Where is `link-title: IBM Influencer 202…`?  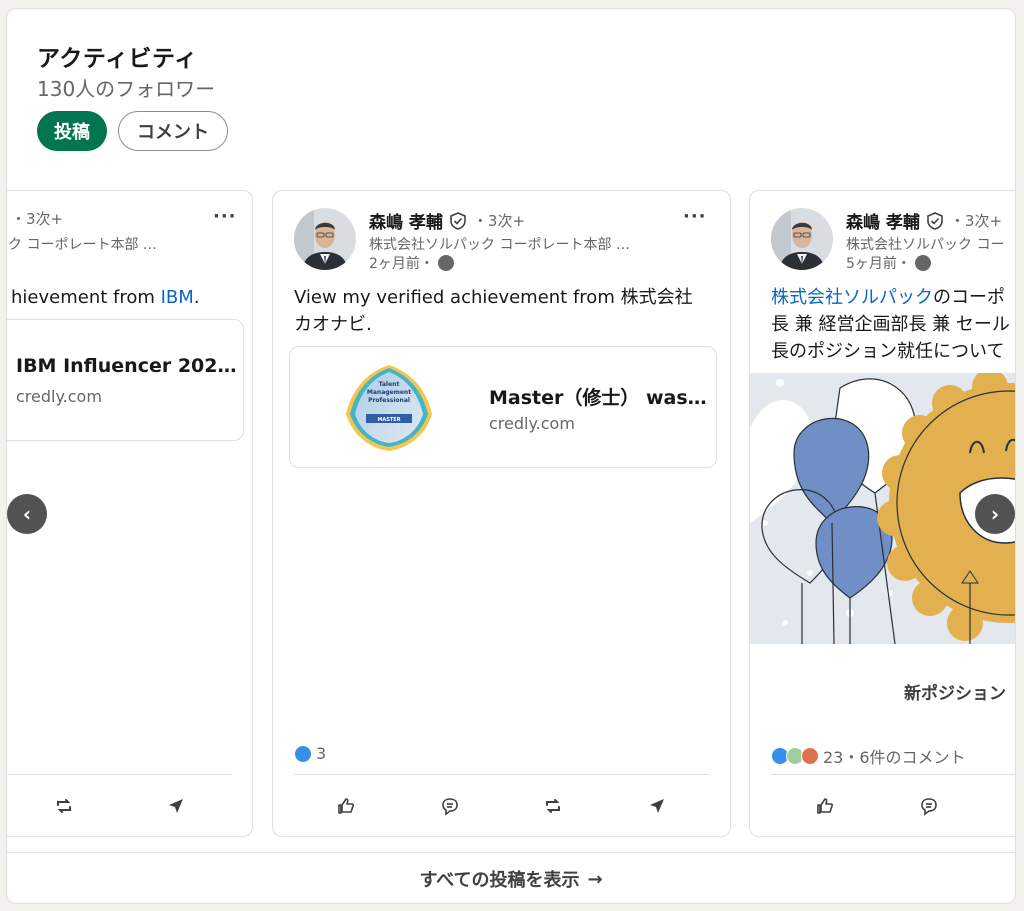 link-title: IBM Influencer 202… is located at coordinates (126, 366).